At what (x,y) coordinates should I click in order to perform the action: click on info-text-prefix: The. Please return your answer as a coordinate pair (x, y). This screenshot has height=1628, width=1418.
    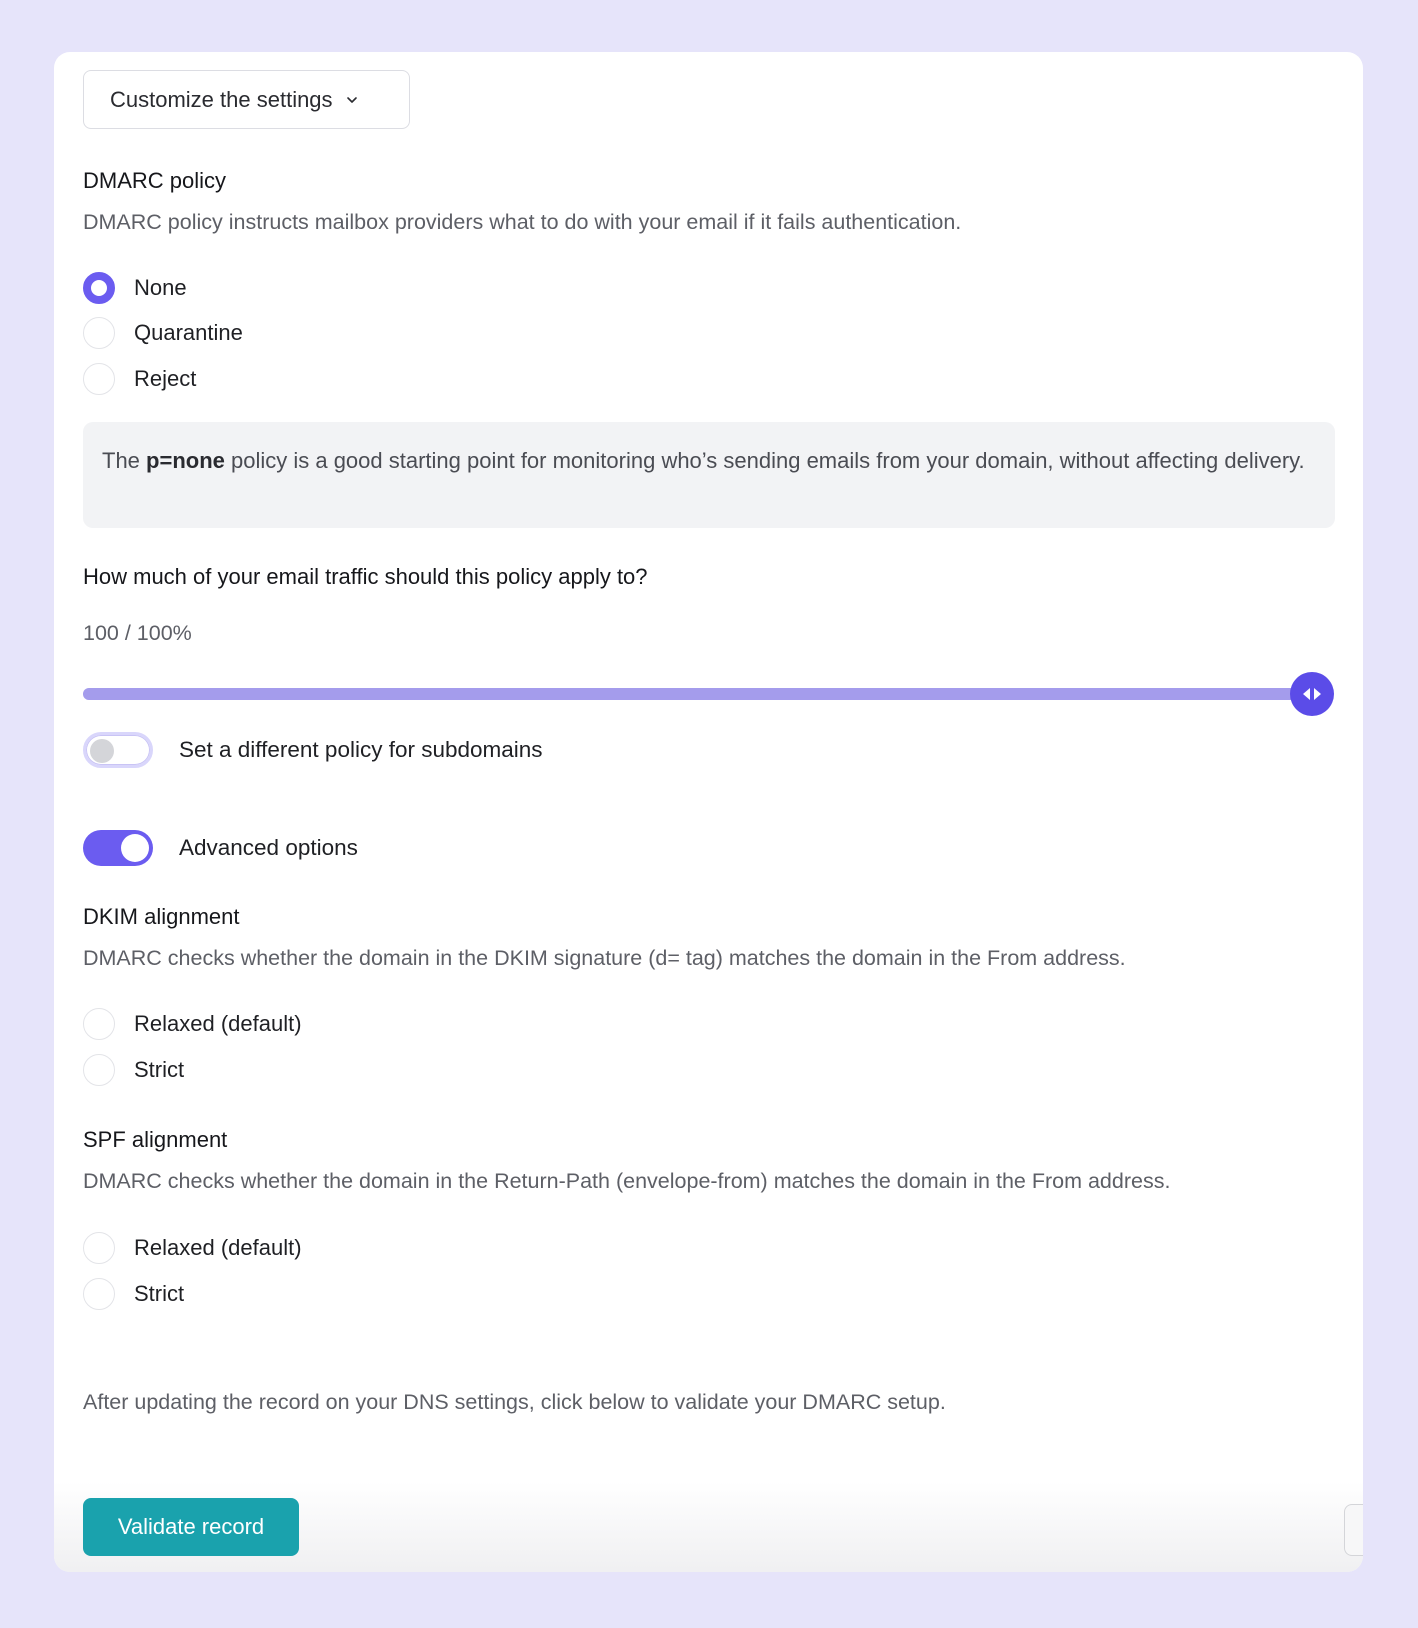
    Looking at the image, I should click on (124, 460).